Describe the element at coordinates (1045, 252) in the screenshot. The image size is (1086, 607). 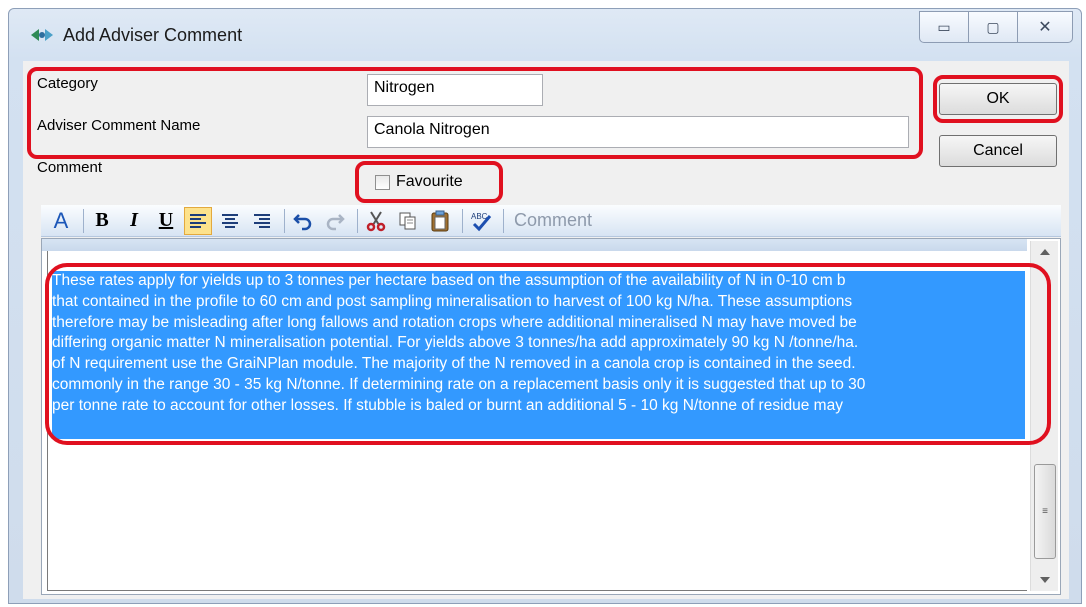
I see `scroll-up-icon` at that location.